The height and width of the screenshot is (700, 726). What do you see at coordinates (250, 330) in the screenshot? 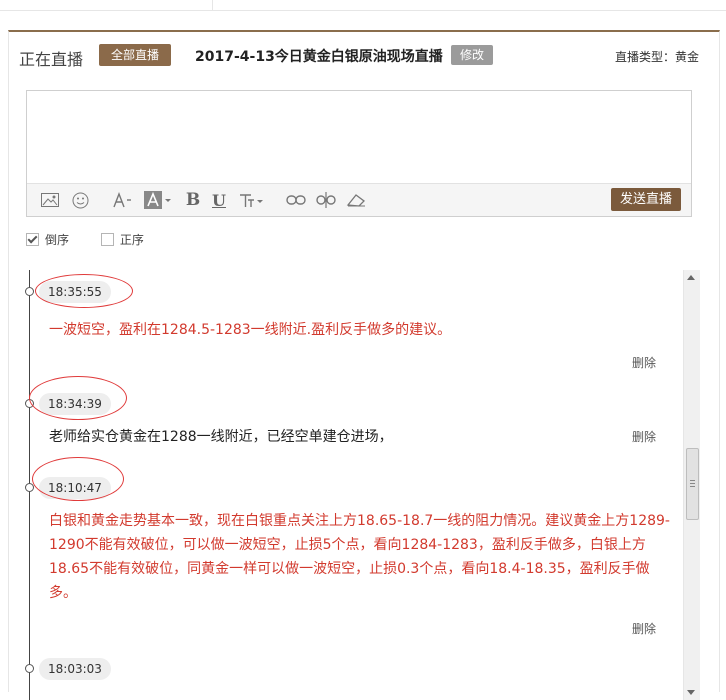
I see `entry-text: 一波短空，盈利在1284.5-1283一线附近.盈利反手做多的建议。` at bounding box center [250, 330].